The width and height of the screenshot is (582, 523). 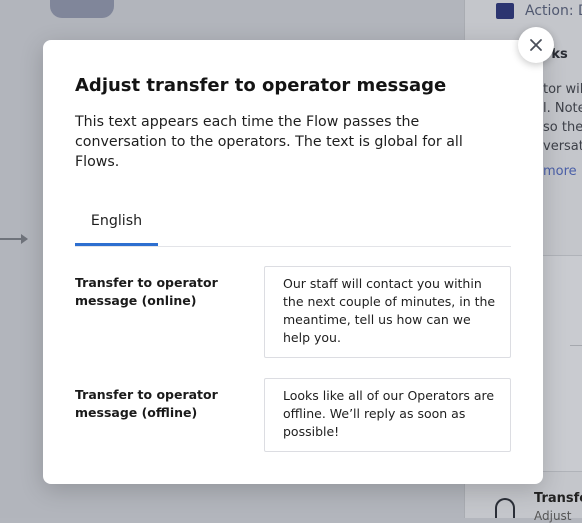 What do you see at coordinates (82, 9) in the screenshot?
I see `flow-node` at bounding box center [82, 9].